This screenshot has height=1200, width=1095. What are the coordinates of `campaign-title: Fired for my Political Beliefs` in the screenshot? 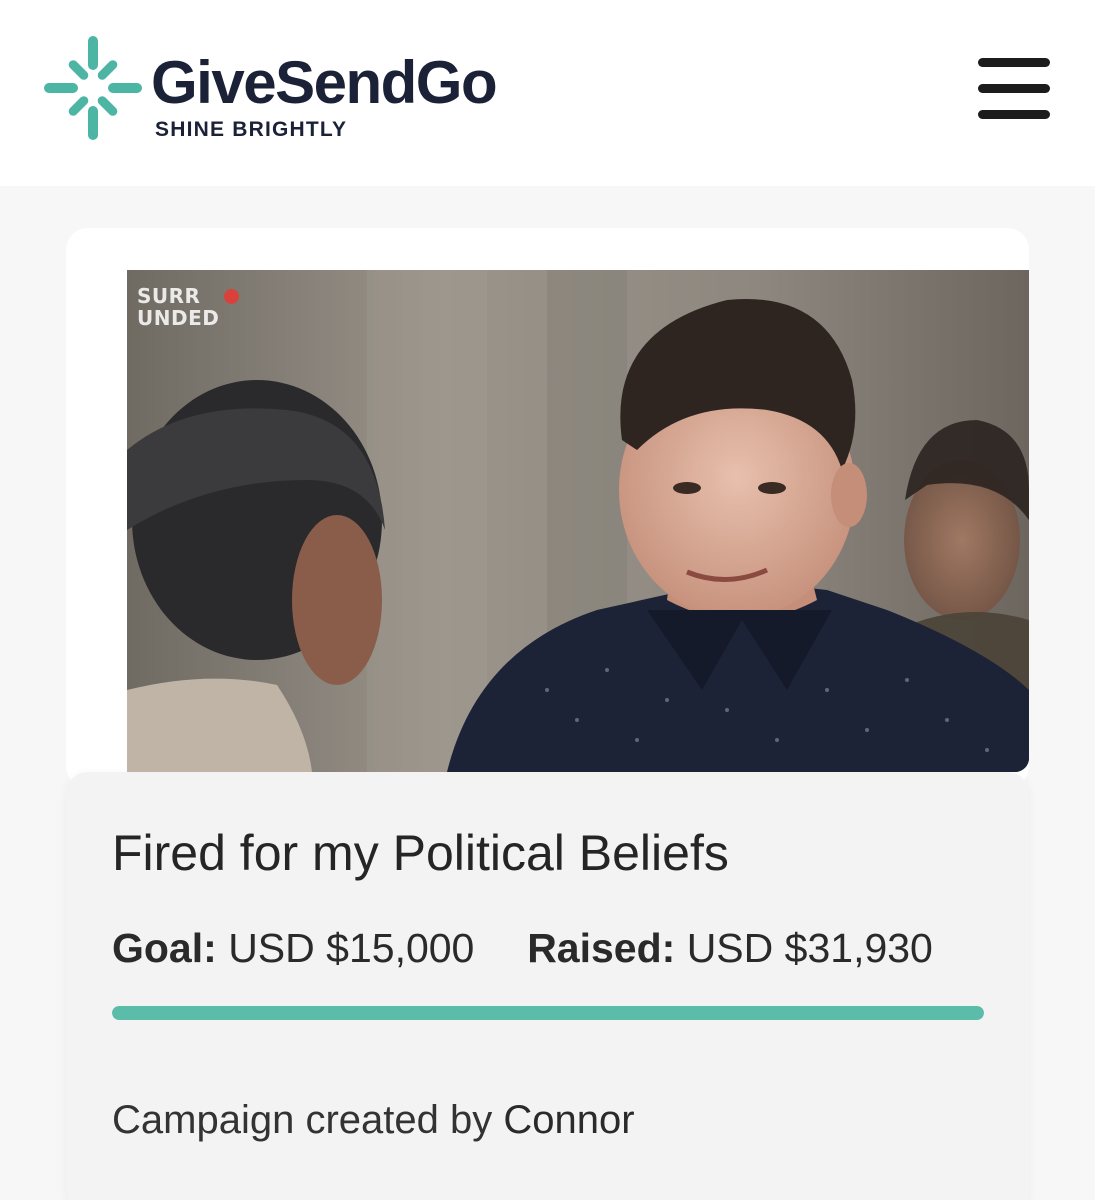 It's located at (420, 853).